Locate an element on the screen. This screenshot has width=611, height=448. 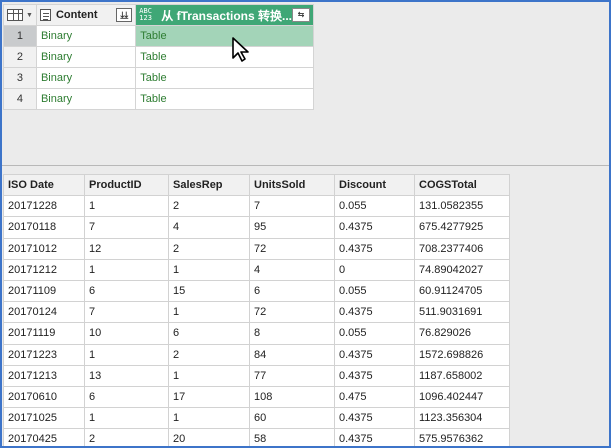
table-cell: 20170124 is located at coordinates (44, 312).